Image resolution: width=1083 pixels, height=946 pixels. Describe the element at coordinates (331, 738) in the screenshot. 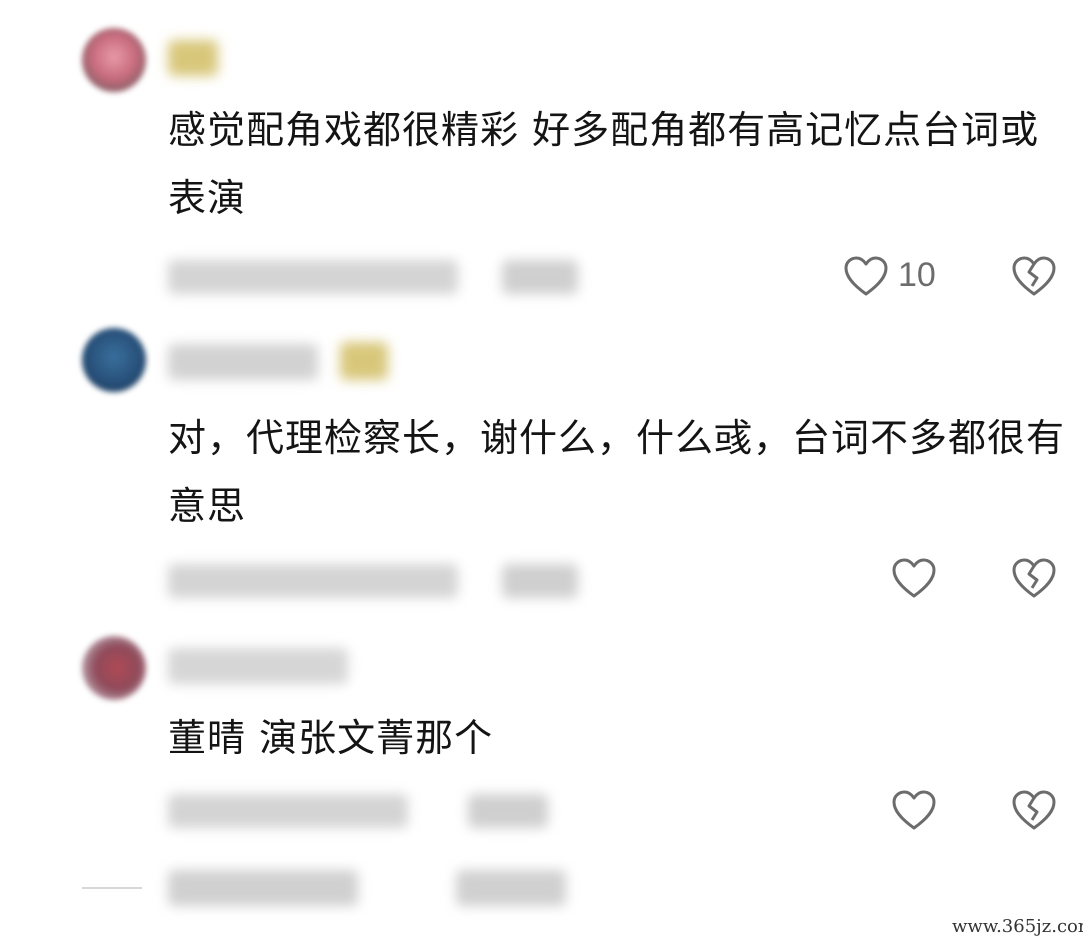

I see `comment-text: 董晴 演张文菁那个` at that location.